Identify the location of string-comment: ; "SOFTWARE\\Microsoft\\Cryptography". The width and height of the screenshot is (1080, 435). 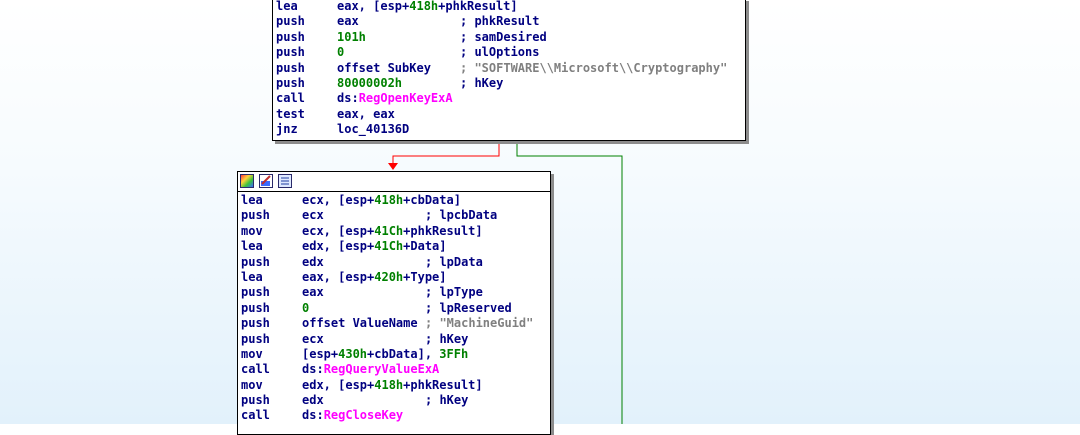
(594, 67).